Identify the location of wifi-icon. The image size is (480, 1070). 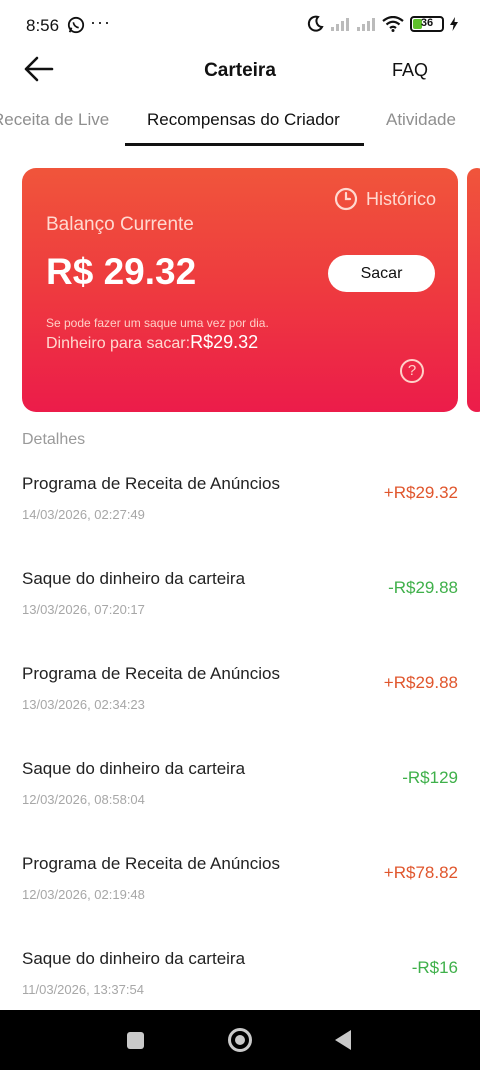
(393, 24).